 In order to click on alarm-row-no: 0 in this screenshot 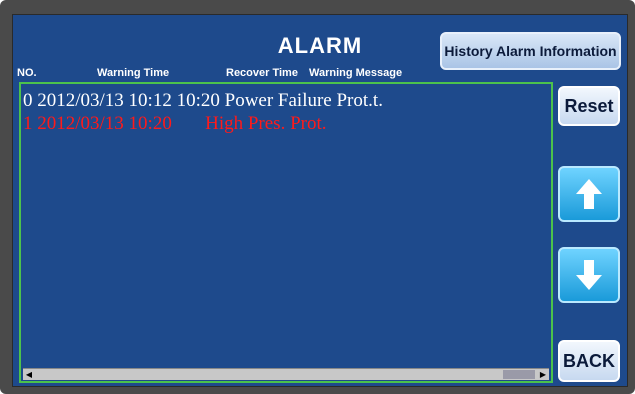, I will do `click(28, 100)`.